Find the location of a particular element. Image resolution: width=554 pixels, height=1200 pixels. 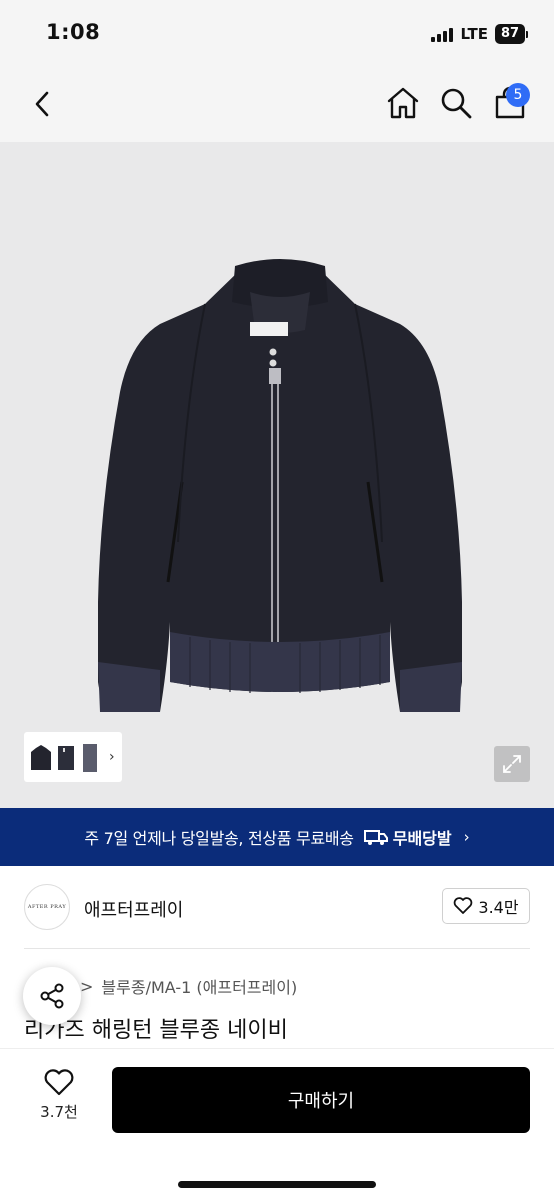

shipping-brand-label: 무배당발 is located at coordinates (422, 838).